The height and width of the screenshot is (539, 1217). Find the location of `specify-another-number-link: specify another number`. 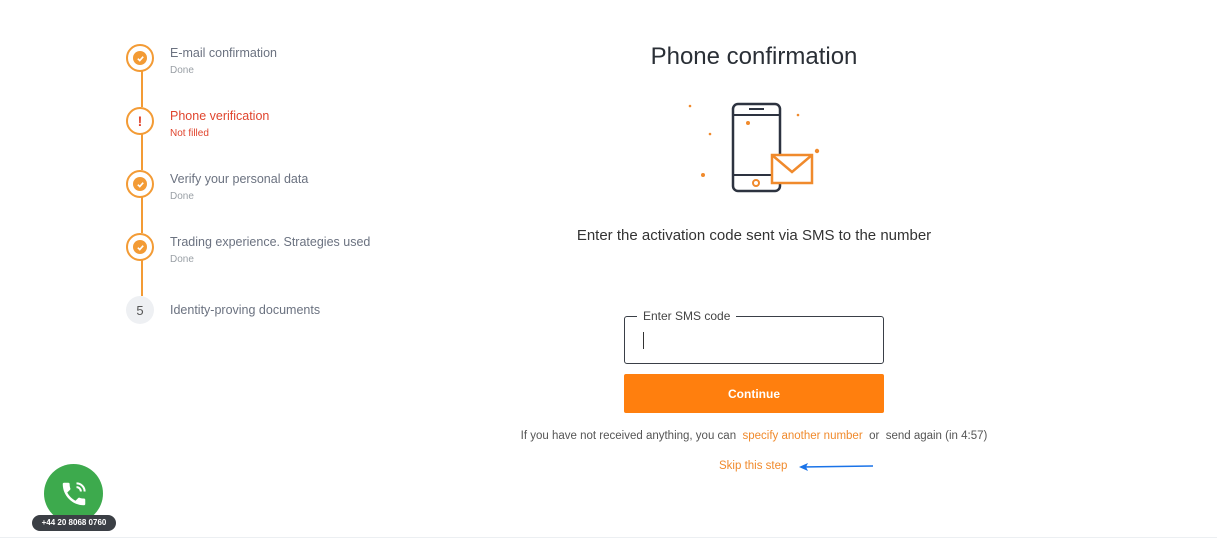

specify-another-number-link: specify another number is located at coordinates (802, 436).